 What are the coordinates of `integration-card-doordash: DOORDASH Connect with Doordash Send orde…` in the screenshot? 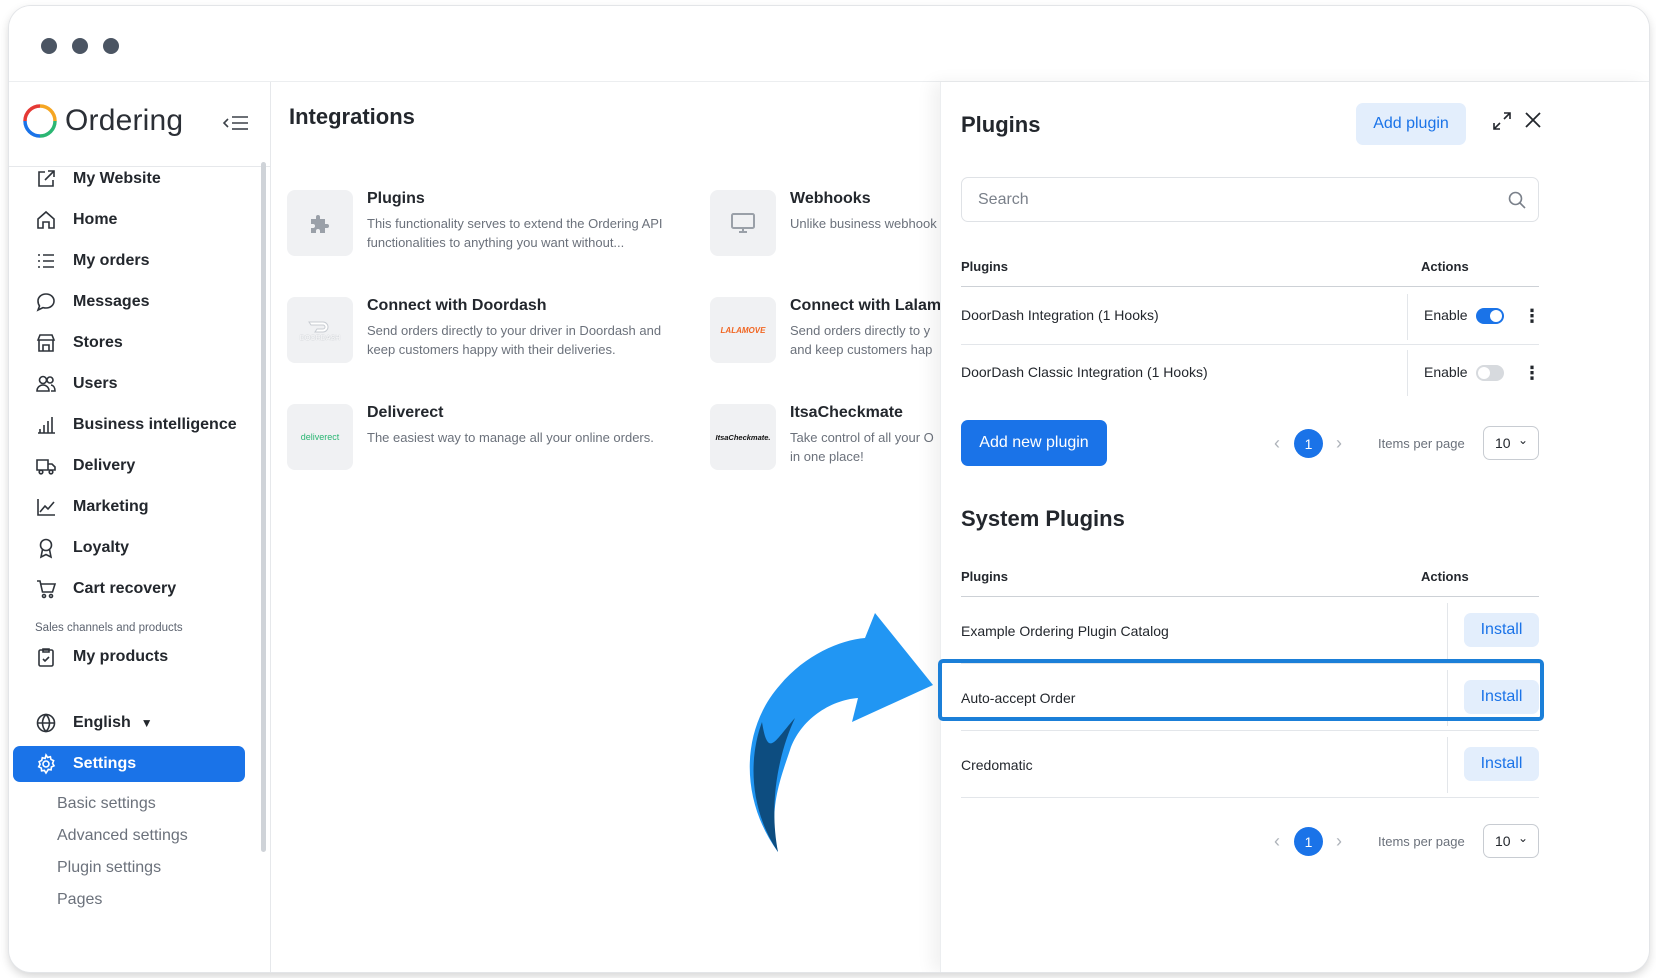 It's located at (487, 337).